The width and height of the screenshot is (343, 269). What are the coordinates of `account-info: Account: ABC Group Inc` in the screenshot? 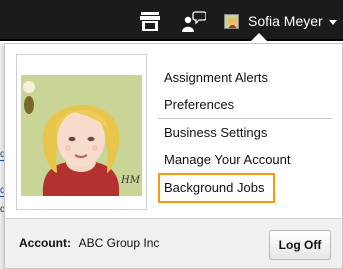 It's located at (89, 243).